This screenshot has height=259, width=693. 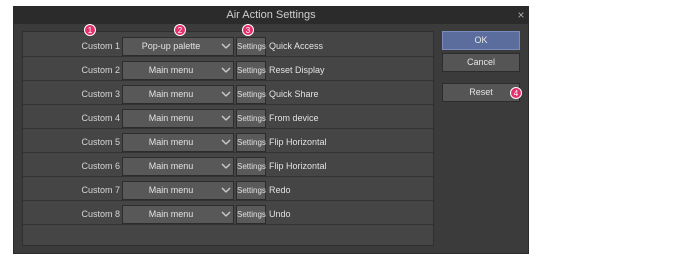 I want to click on custom-slot-label: Custom 4, so click(x=100, y=118).